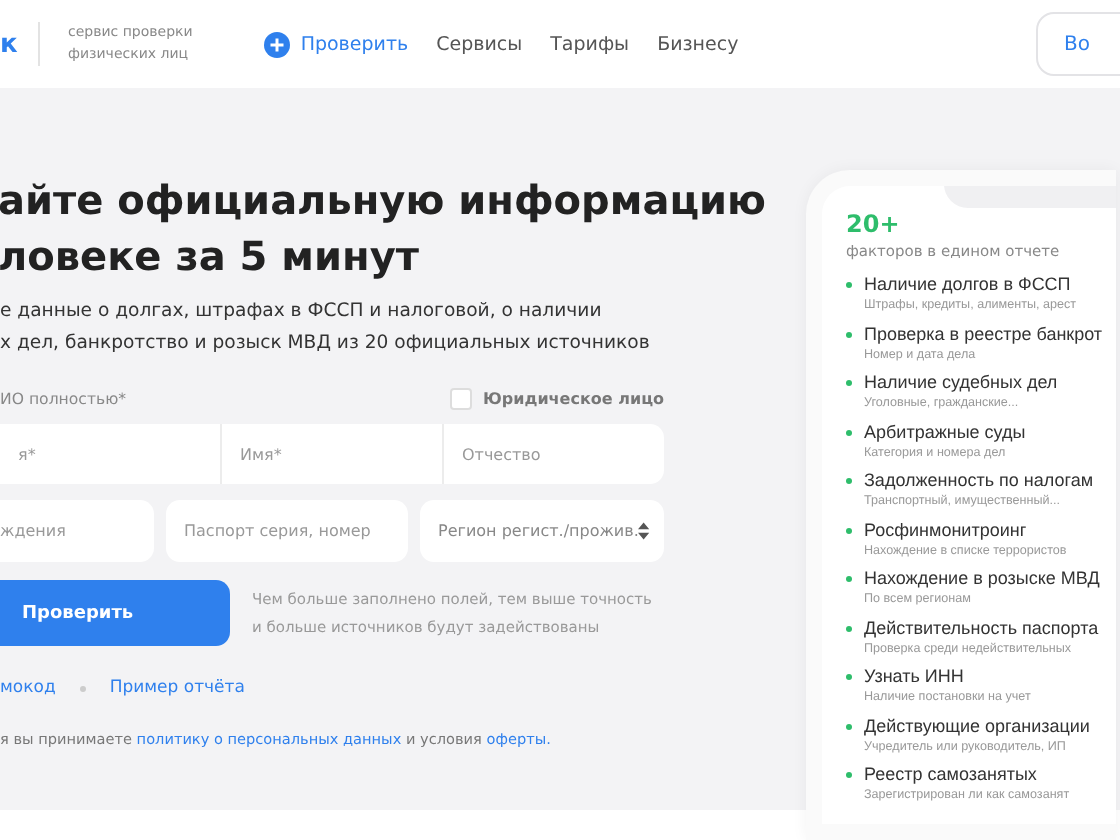 This screenshot has width=1120, height=840. I want to click on factor-title: Действительность паспорта, so click(981, 627).